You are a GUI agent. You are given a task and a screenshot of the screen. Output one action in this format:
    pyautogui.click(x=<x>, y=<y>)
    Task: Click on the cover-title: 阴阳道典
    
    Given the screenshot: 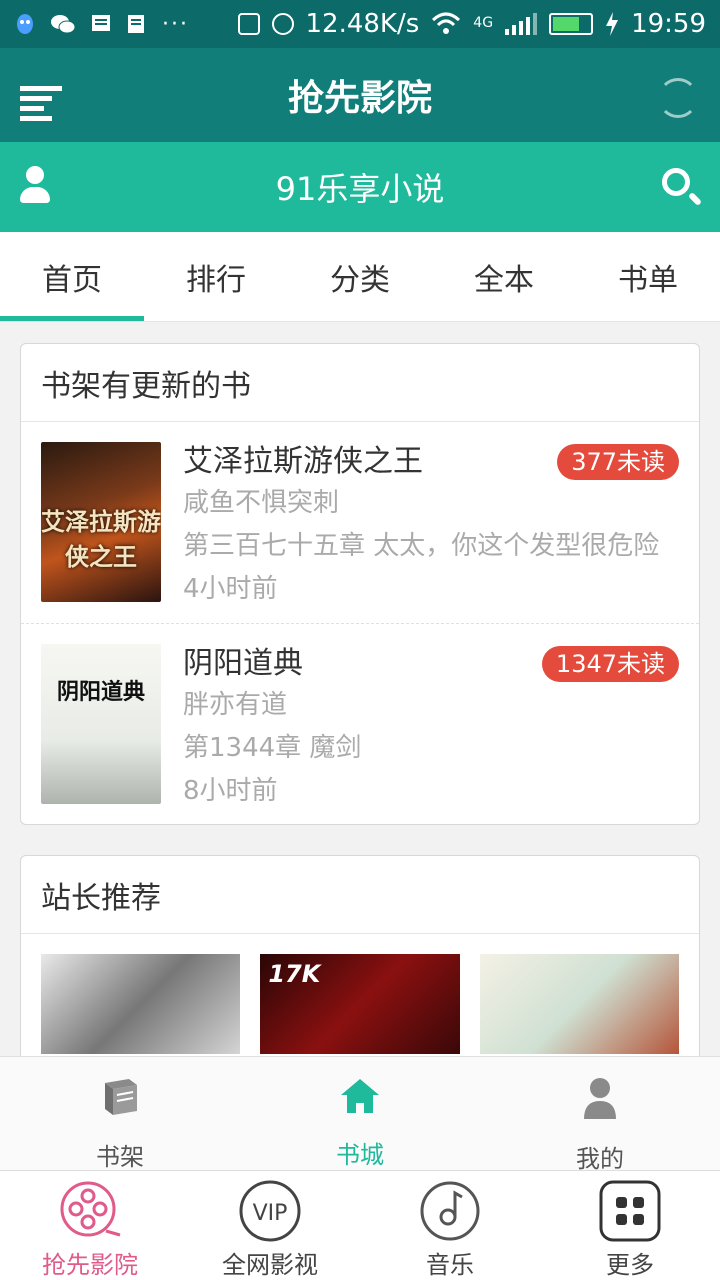 What is the action you would take?
    pyautogui.click(x=100, y=692)
    